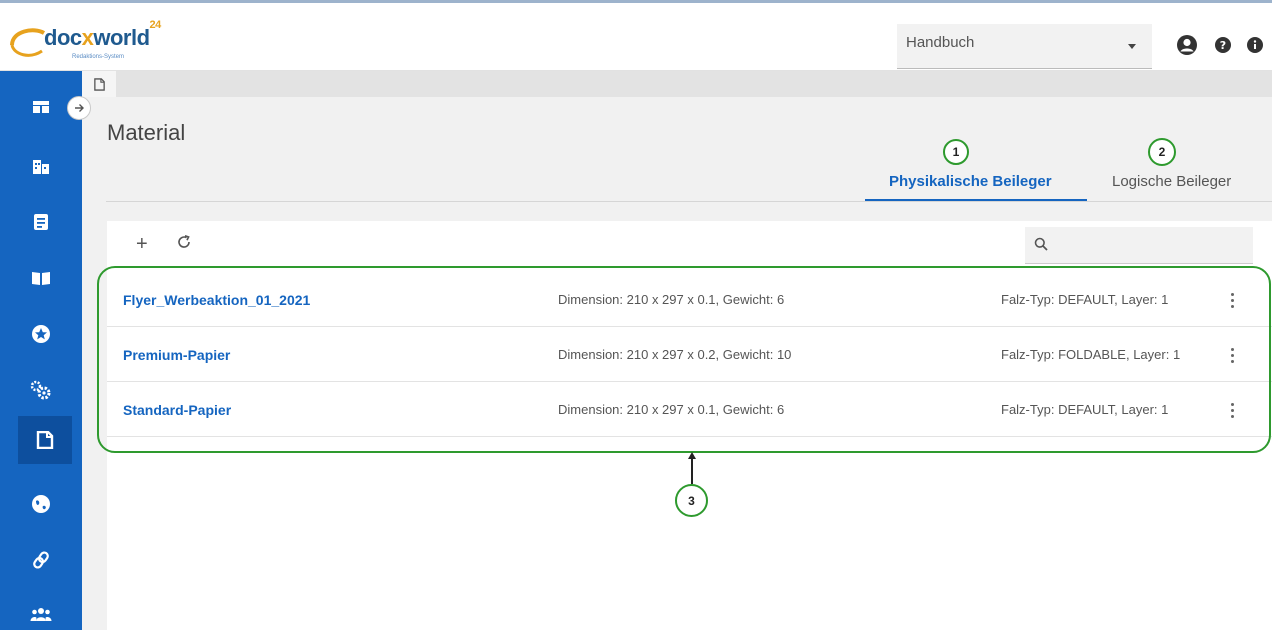 The height and width of the screenshot is (638, 1272). I want to click on help-icon: ?, so click(1223, 47).